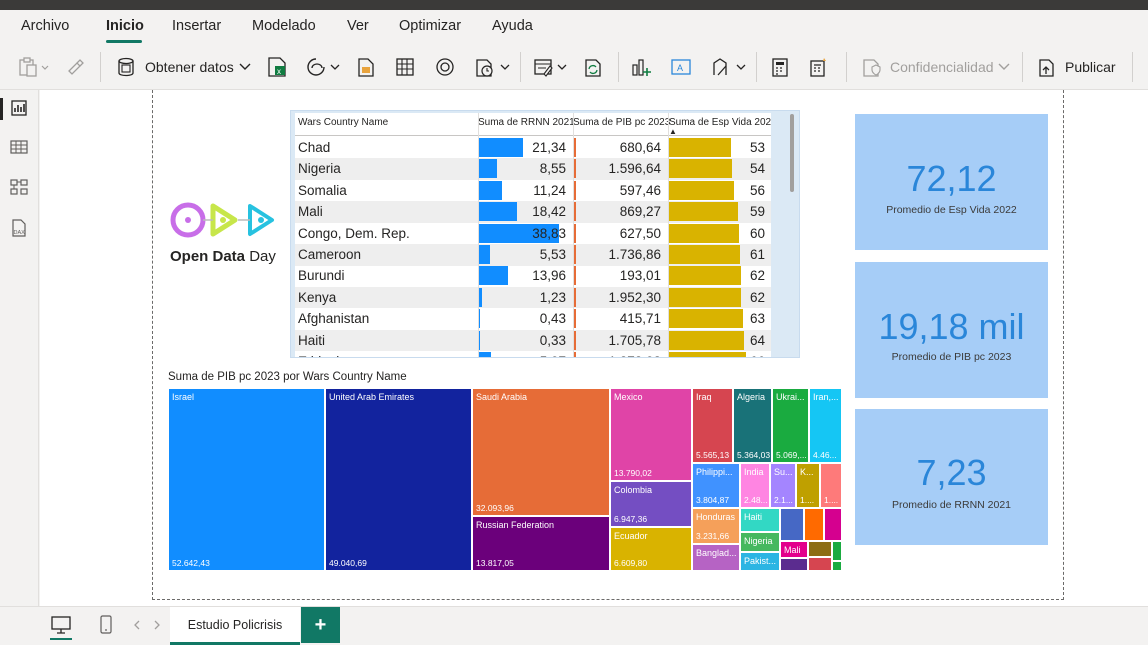  What do you see at coordinates (716, 517) in the screenshot?
I see `treemap-tile-label: Honduras` at bounding box center [716, 517].